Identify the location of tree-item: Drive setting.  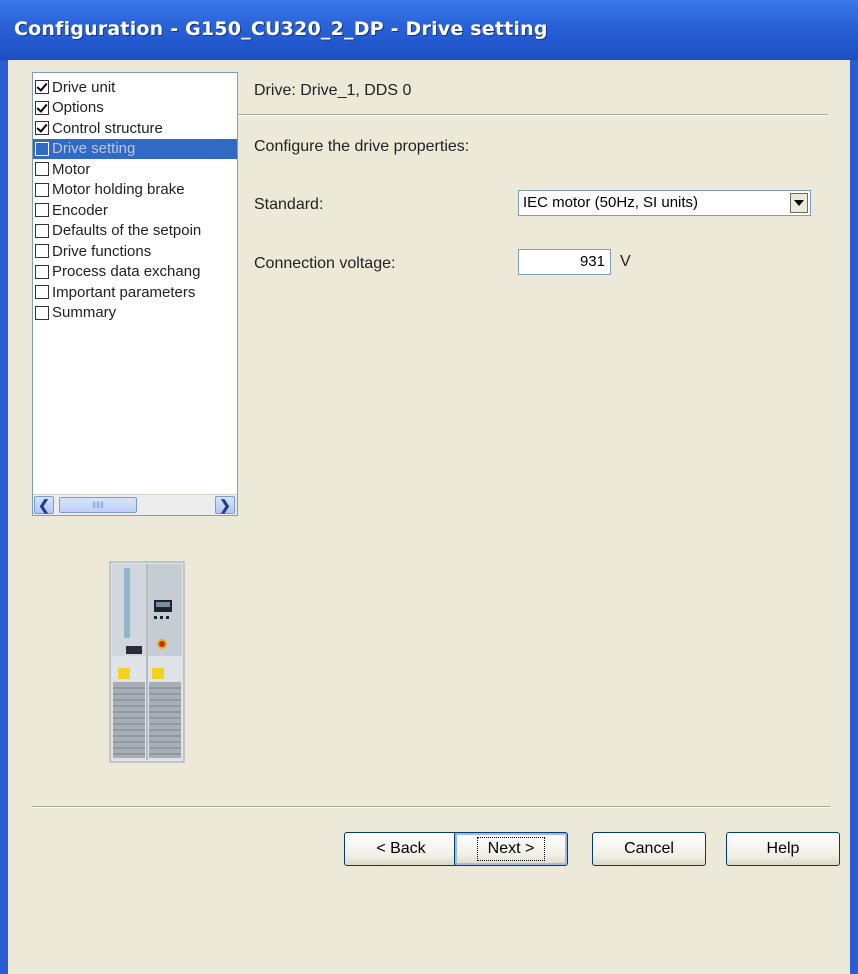
(135, 148).